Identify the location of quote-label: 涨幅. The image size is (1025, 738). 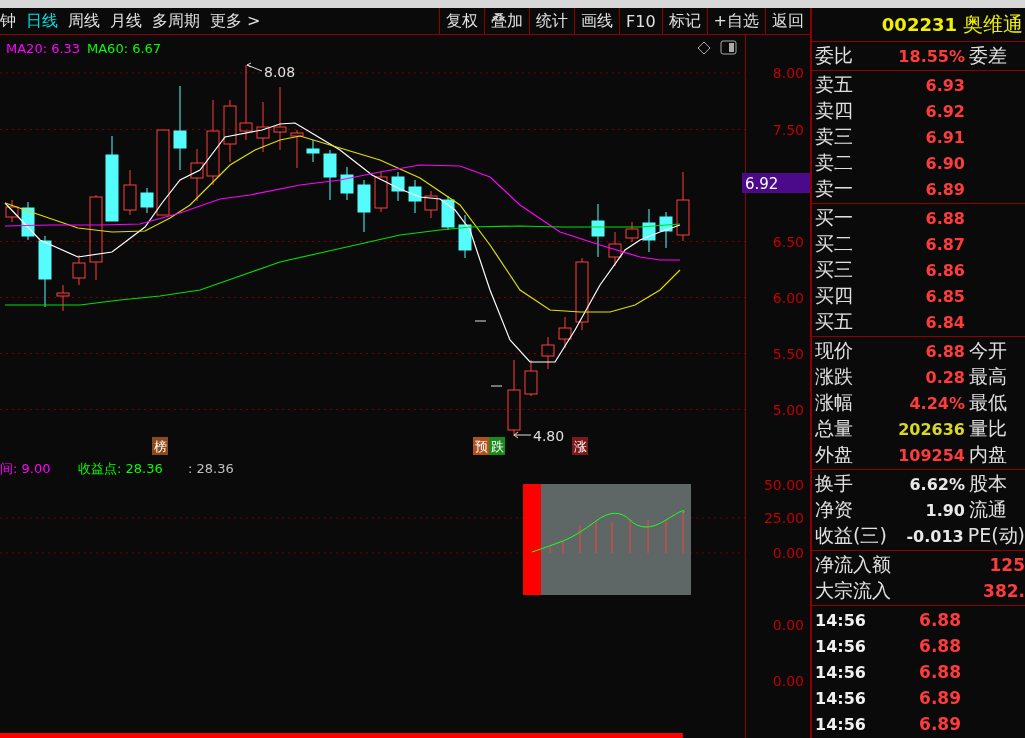
(834, 402).